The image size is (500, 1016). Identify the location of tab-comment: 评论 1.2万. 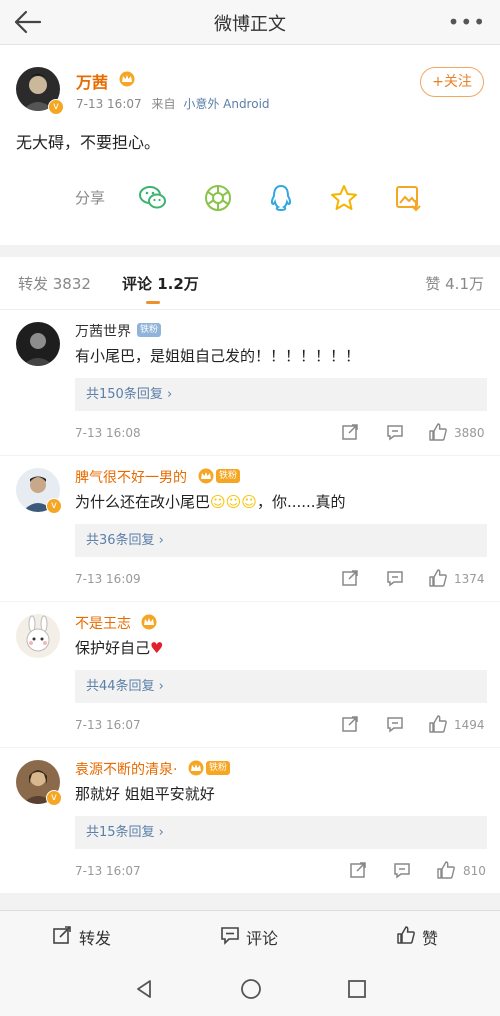
(160, 283).